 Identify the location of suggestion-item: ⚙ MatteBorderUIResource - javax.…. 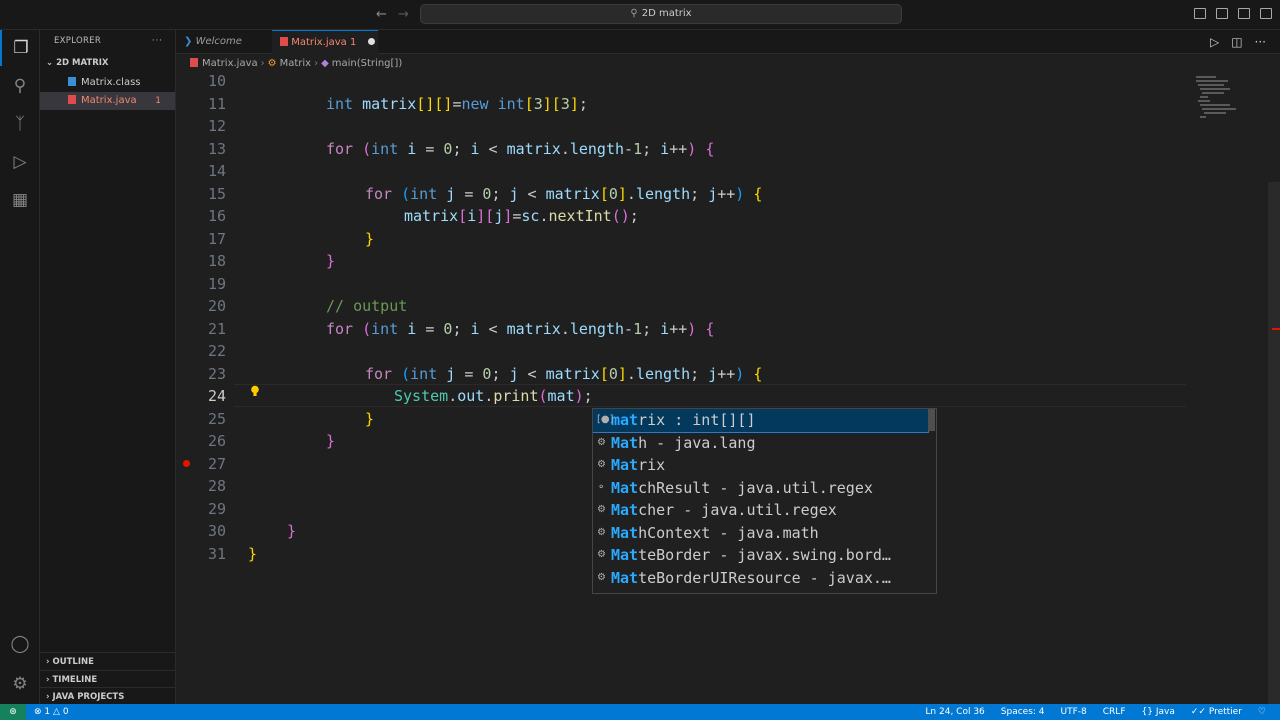
(760, 578).